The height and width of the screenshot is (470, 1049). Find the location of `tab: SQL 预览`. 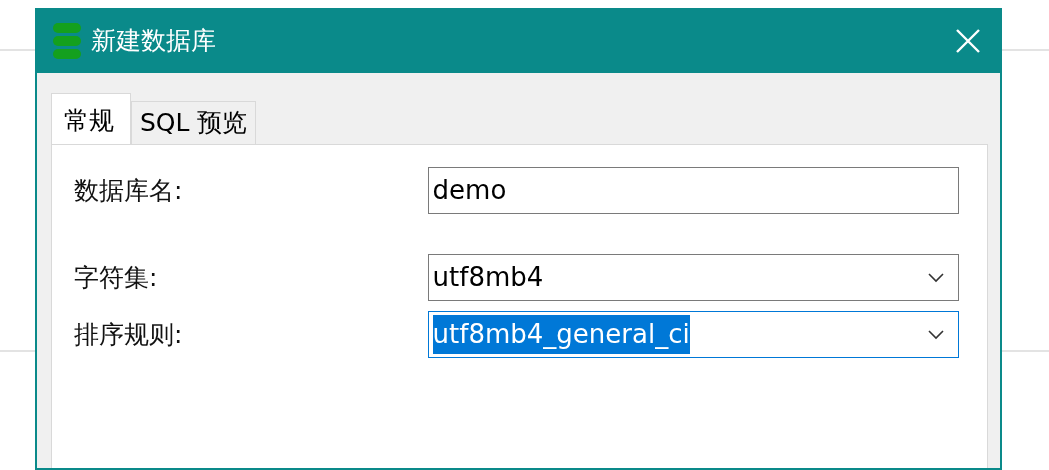

tab: SQL 预览 is located at coordinates (194, 122).